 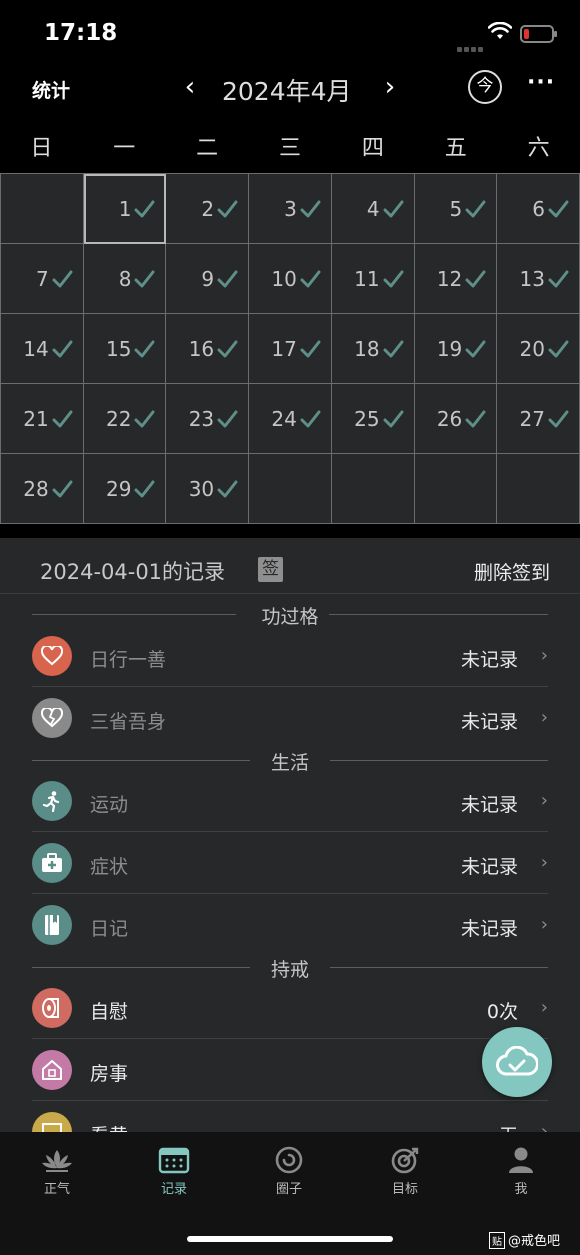 What do you see at coordinates (290, 1008) in the screenshot?
I see `row-self-comfort: 自慰 0次 ›` at bounding box center [290, 1008].